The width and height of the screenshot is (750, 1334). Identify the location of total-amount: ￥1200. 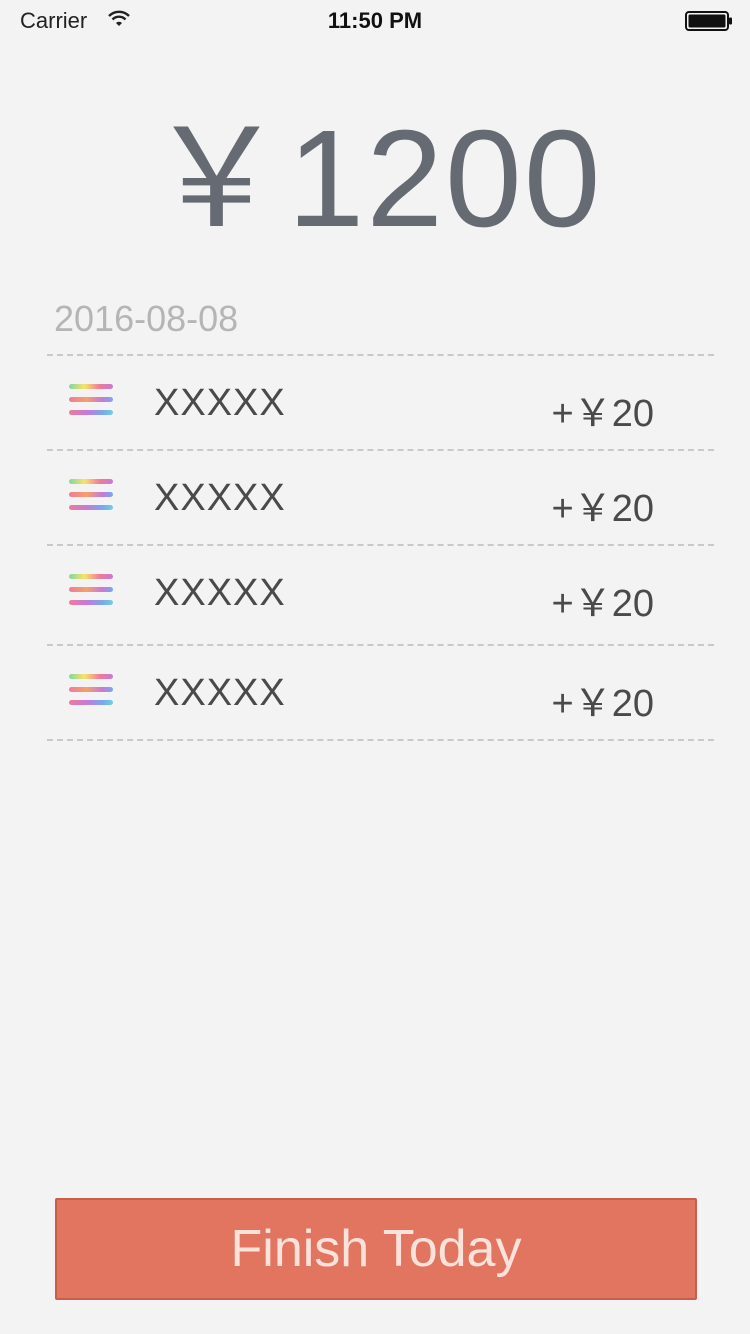
(375, 179).